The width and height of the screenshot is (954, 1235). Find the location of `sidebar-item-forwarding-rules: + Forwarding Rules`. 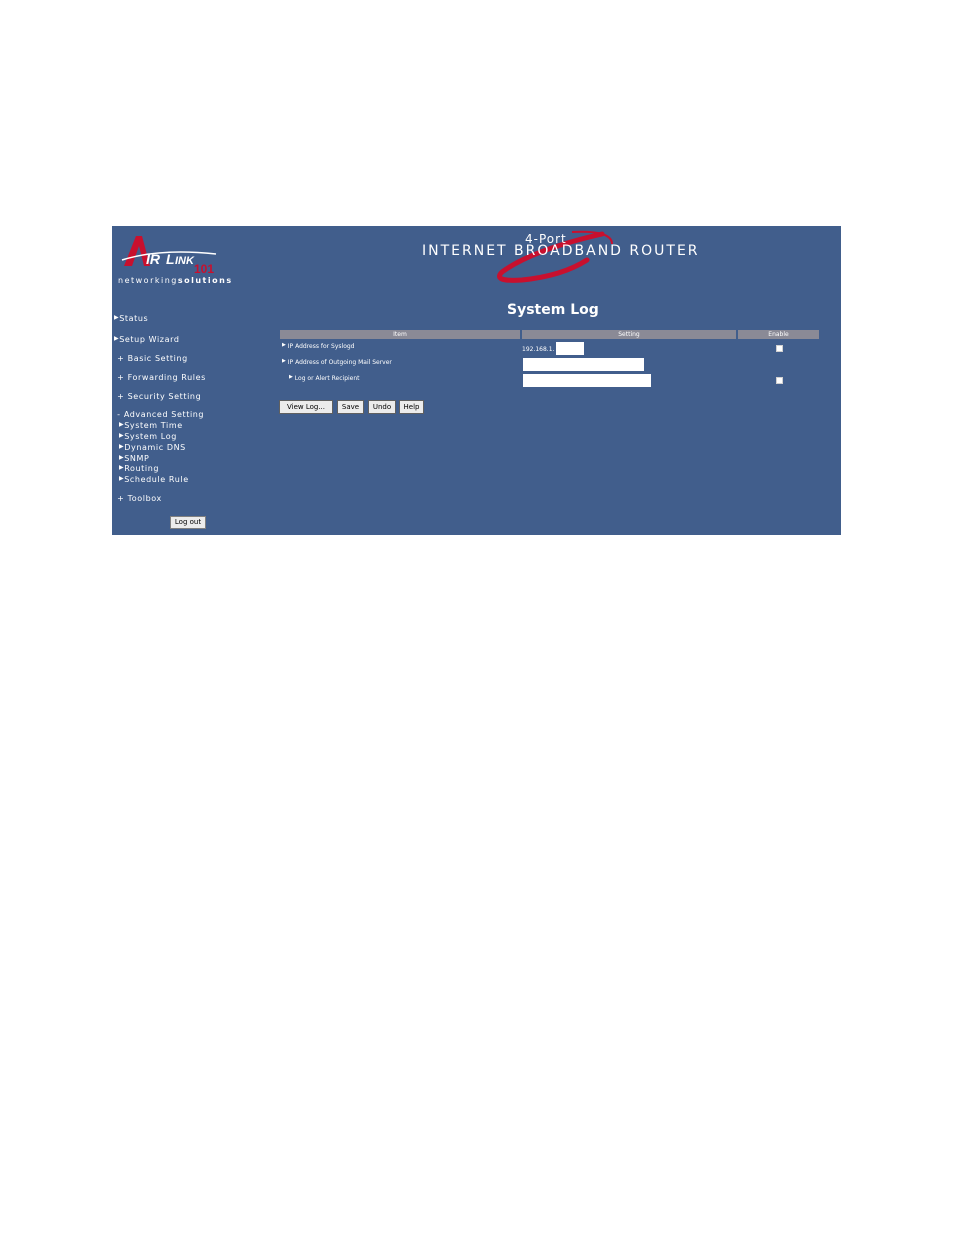

sidebar-item-forwarding-rules: + Forwarding Rules is located at coordinates (160, 377).